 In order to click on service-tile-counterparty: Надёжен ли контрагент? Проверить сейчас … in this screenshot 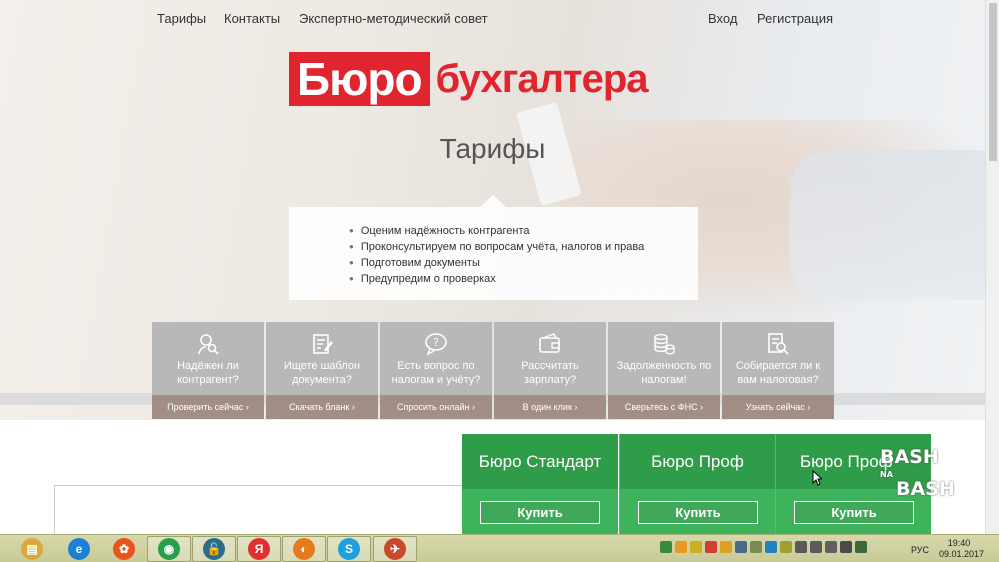, I will do `click(208, 370)`.